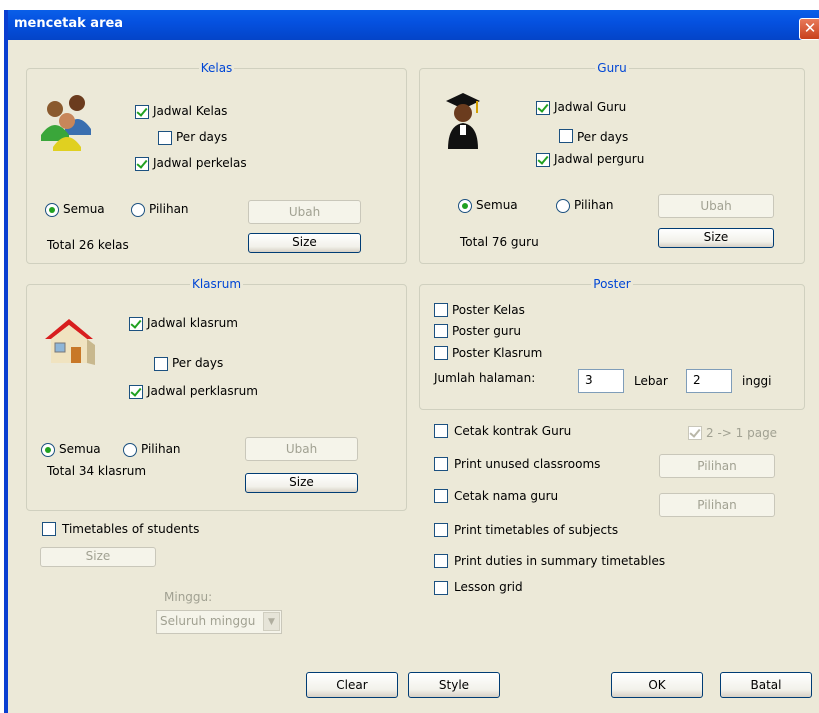  What do you see at coordinates (216, 284) in the screenshot?
I see `klasrum-group-title: Klasrum` at bounding box center [216, 284].